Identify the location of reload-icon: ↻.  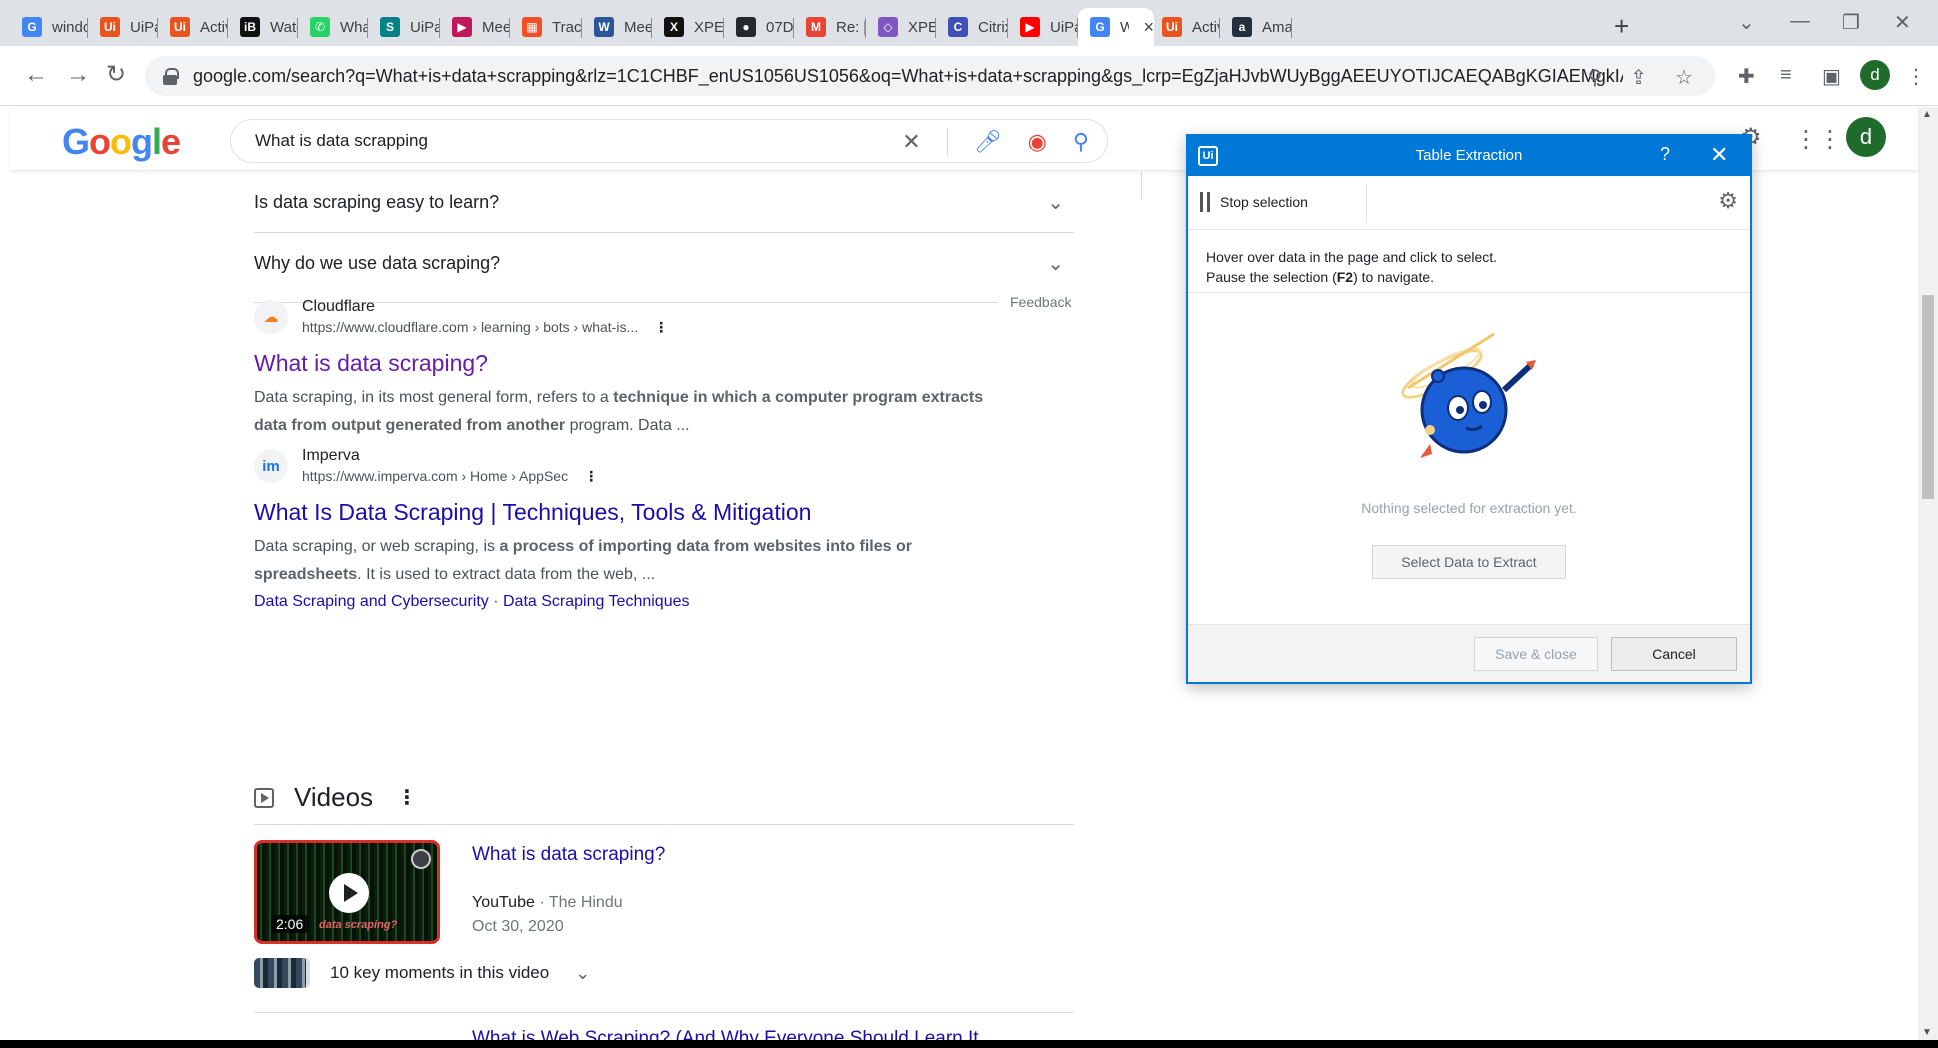
(116, 75).